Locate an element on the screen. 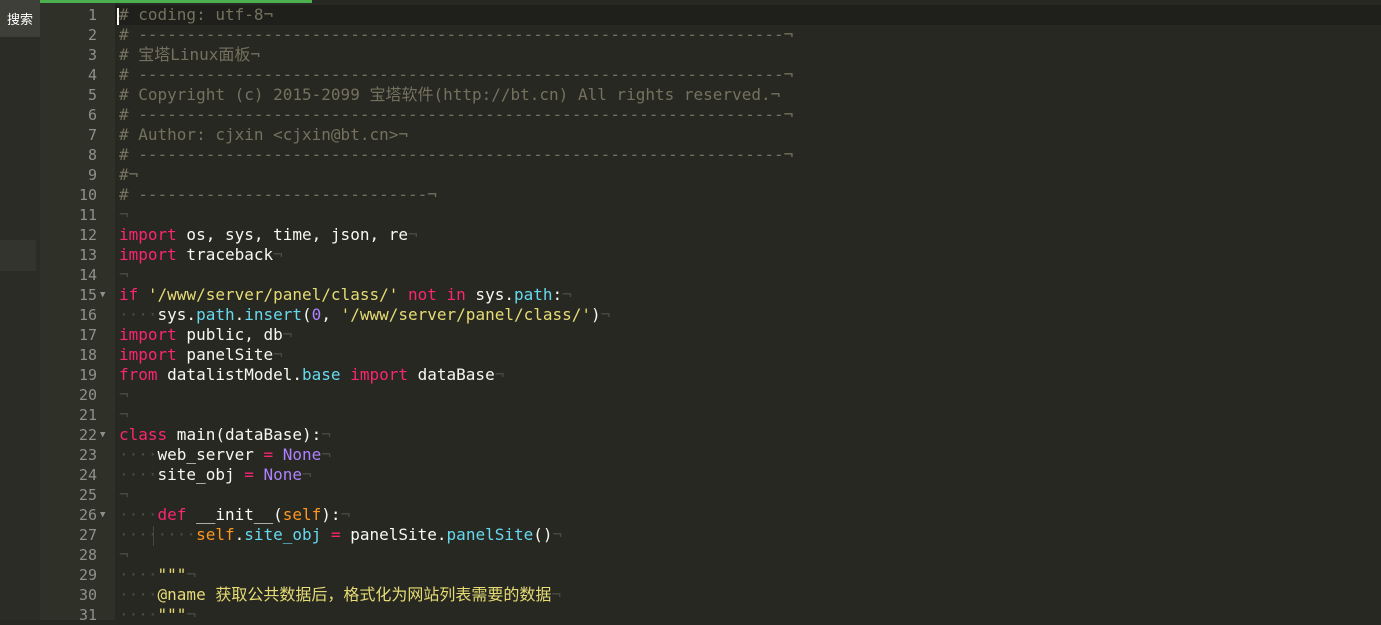 Image resolution: width=1381 pixels, height=625 pixels. code-text: # 宝塔Linux面板¬ is located at coordinates (189, 55).